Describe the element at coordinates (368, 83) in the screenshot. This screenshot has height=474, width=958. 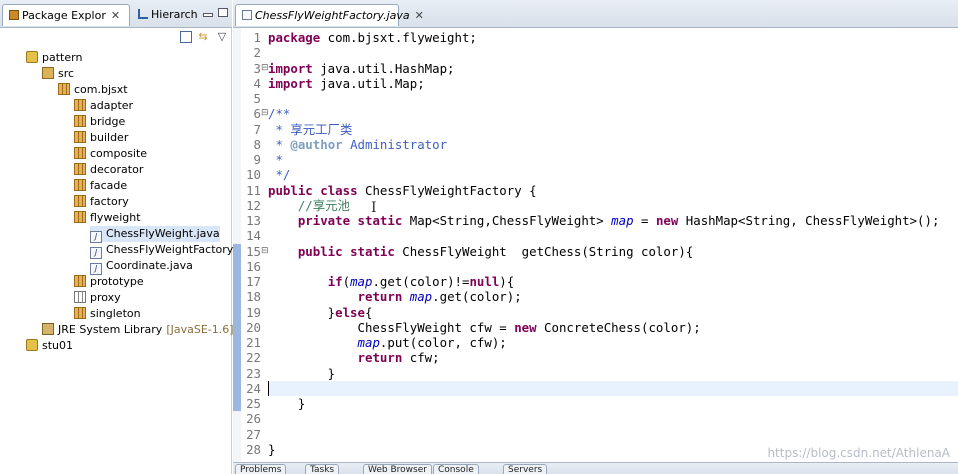
I see `code-token: java.util.Map;` at that location.